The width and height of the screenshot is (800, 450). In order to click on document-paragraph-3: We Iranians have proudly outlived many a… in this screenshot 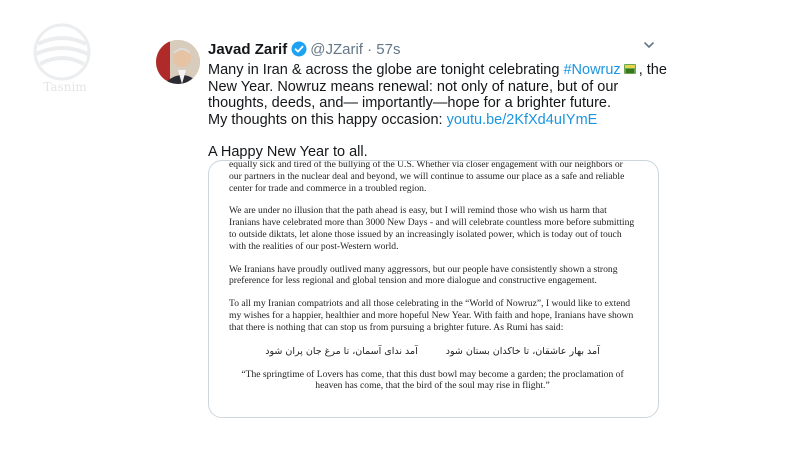, I will do `click(423, 275)`.